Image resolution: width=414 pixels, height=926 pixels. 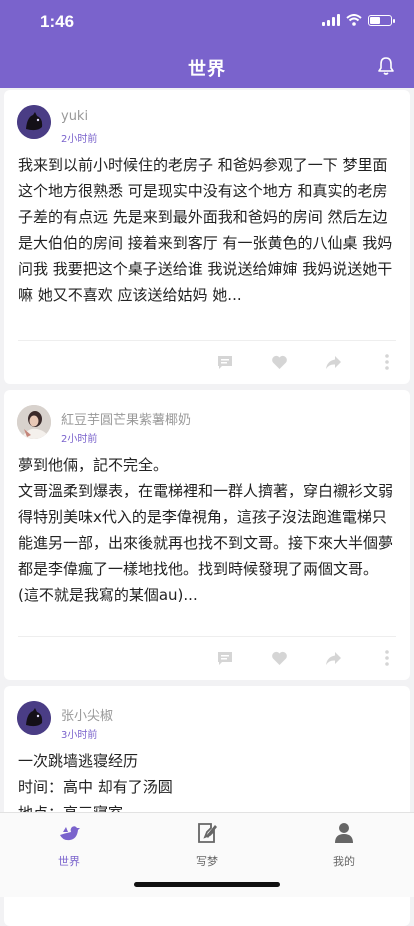 What do you see at coordinates (344, 845) in the screenshot?
I see `tab-profile: 我的` at bounding box center [344, 845].